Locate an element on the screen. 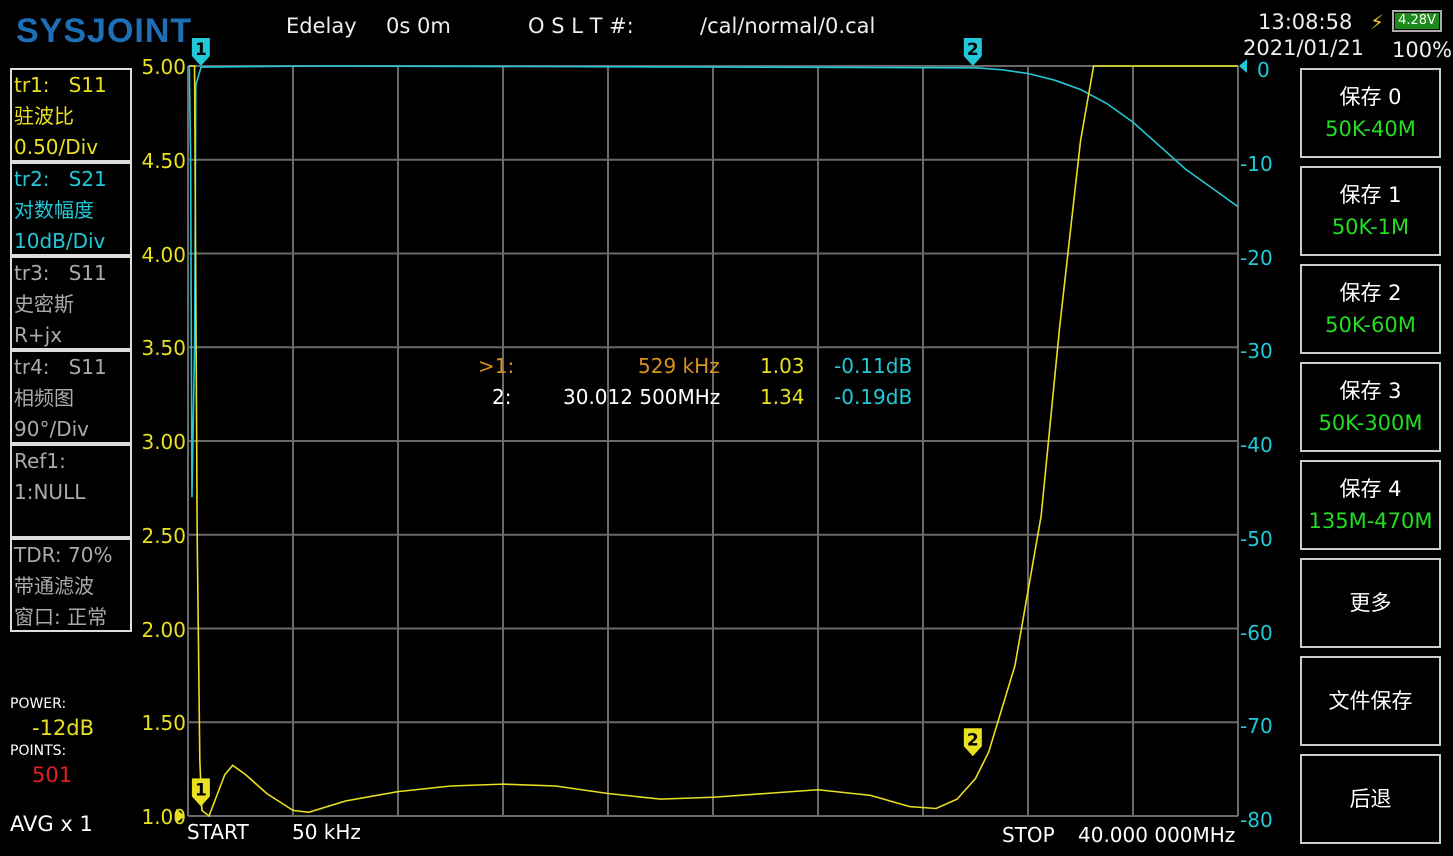 Image resolution: width=1453 pixels, height=856 pixels. swr-marker-1: 1 is located at coordinates (200, 792).